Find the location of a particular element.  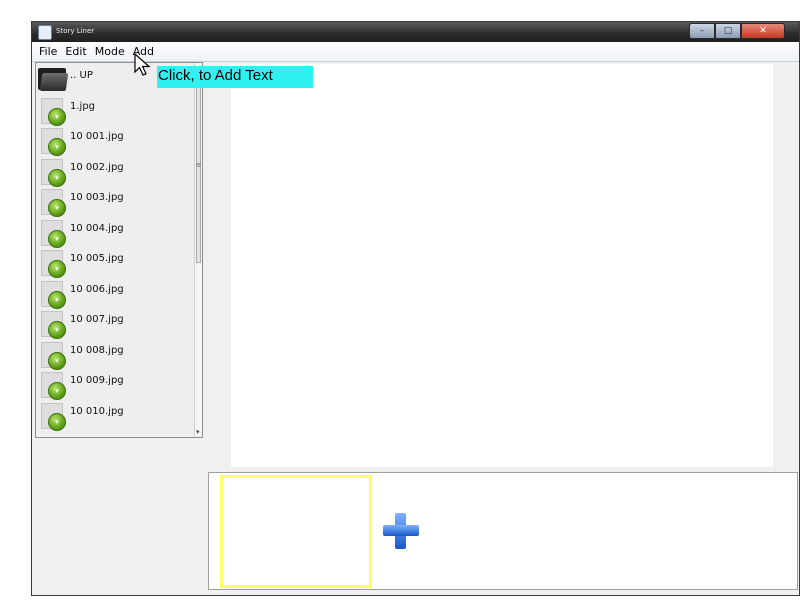

slide-strip is located at coordinates (503, 531).